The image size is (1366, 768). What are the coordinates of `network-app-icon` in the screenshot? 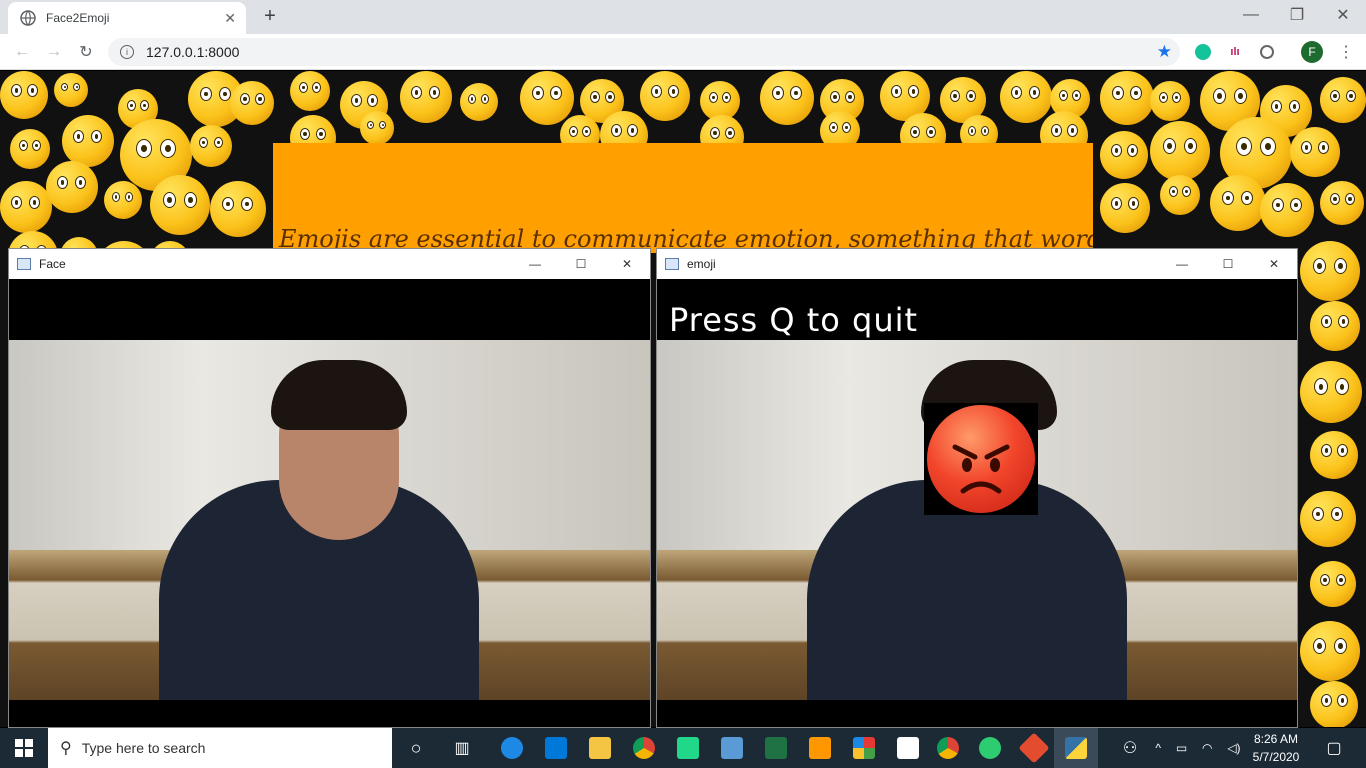 It's located at (732, 748).